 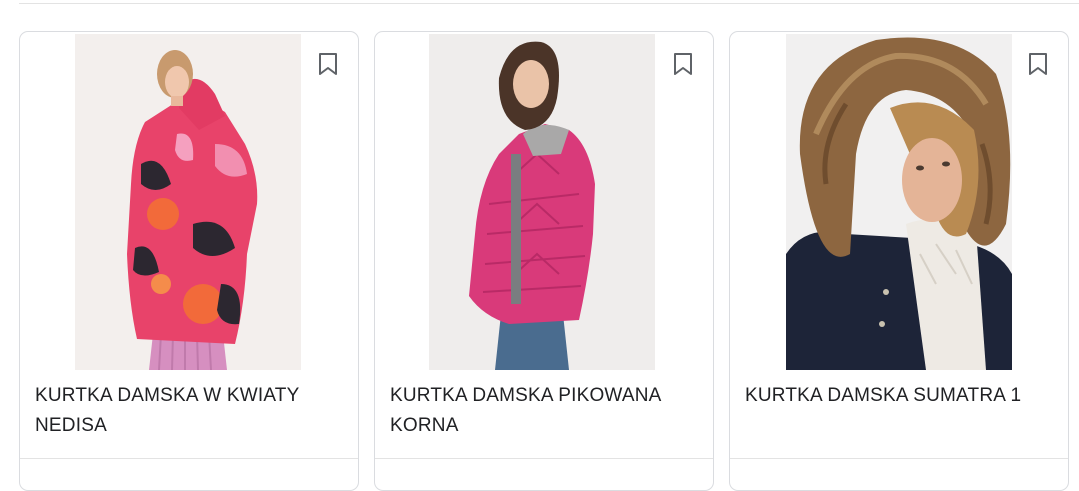 What do you see at coordinates (900, 396) in the screenshot?
I see `product-title: KURTKA DAMSKA SUMATRA 1` at bounding box center [900, 396].